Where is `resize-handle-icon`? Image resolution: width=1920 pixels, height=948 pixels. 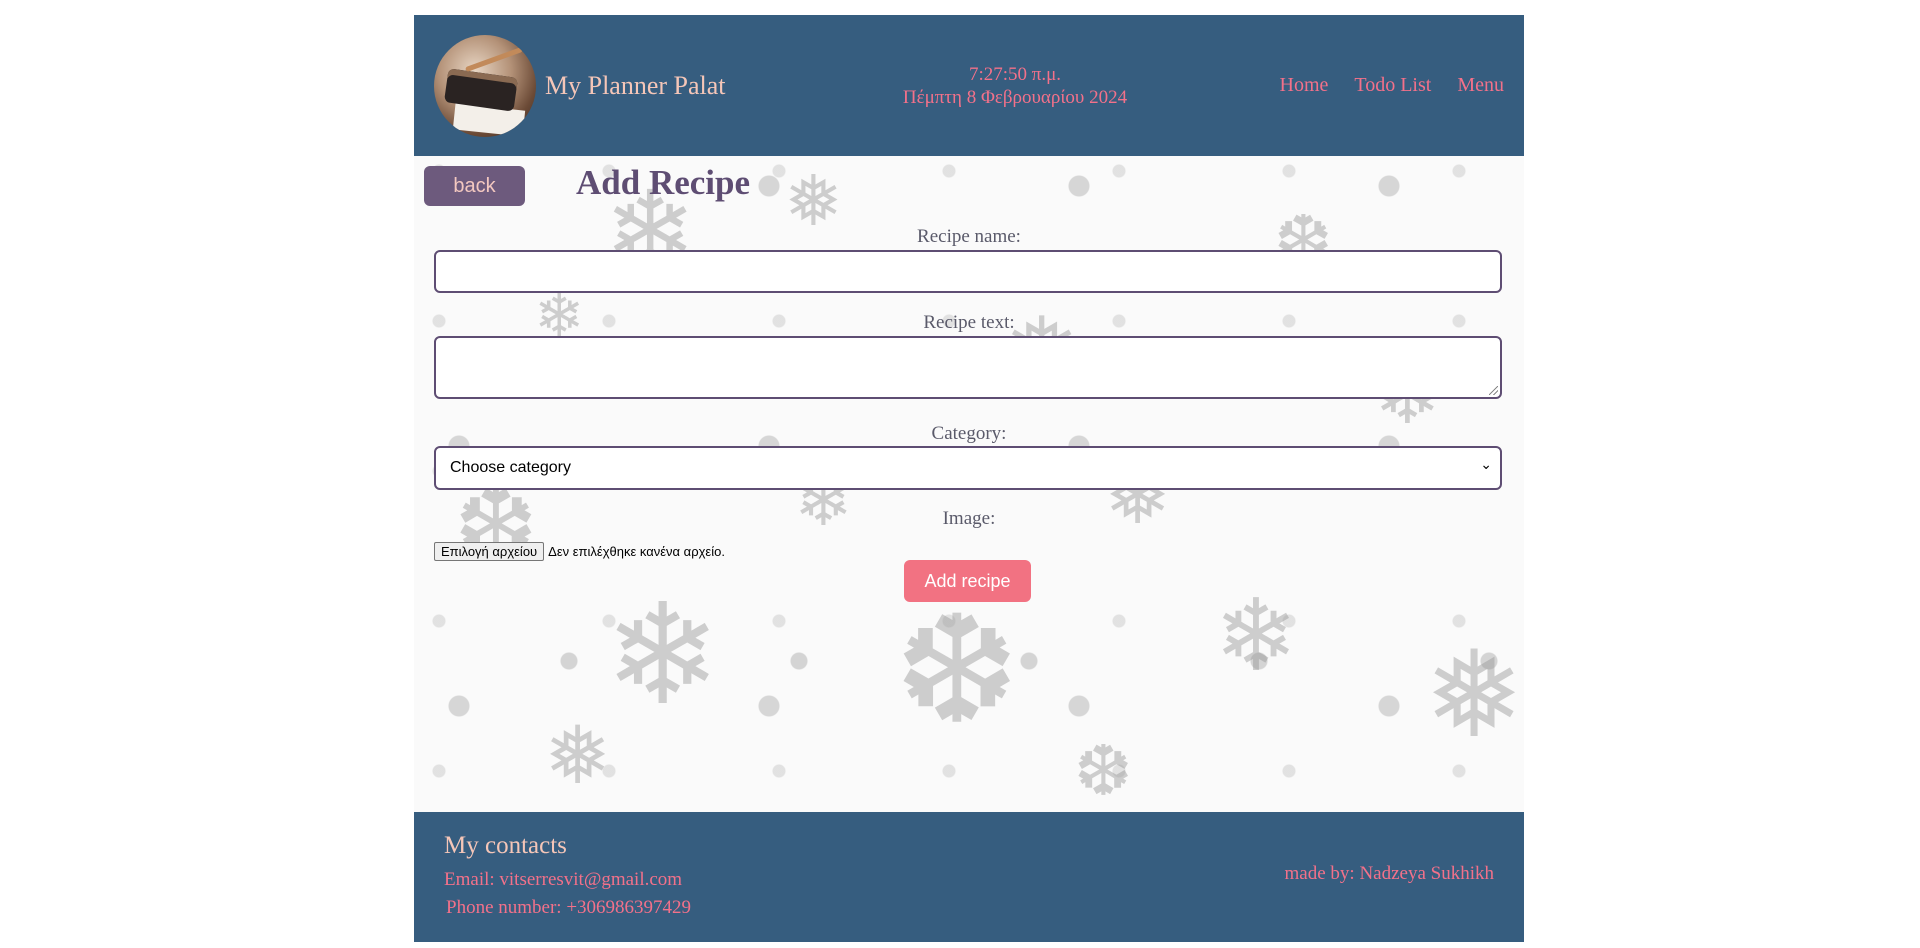
resize-handle-icon is located at coordinates (1493, 390).